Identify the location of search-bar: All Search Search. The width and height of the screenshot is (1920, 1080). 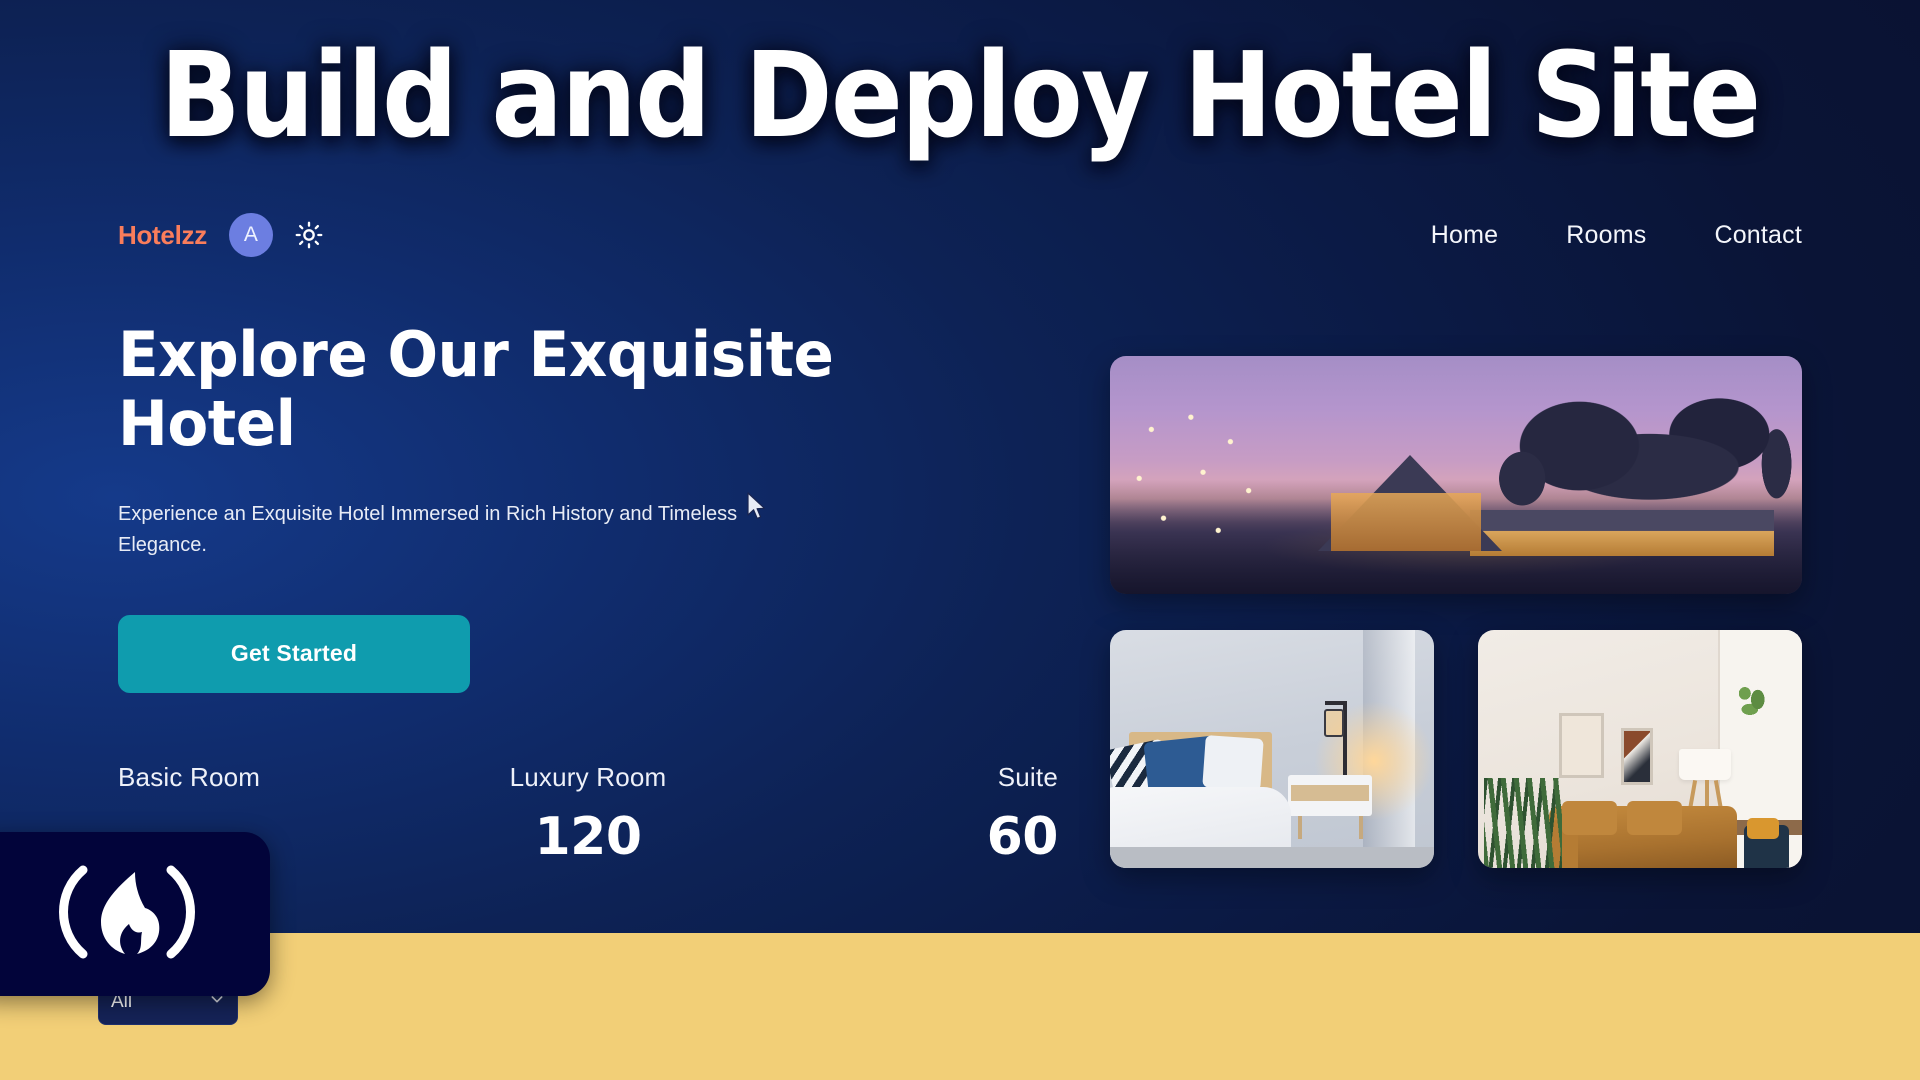
(960, 1006).